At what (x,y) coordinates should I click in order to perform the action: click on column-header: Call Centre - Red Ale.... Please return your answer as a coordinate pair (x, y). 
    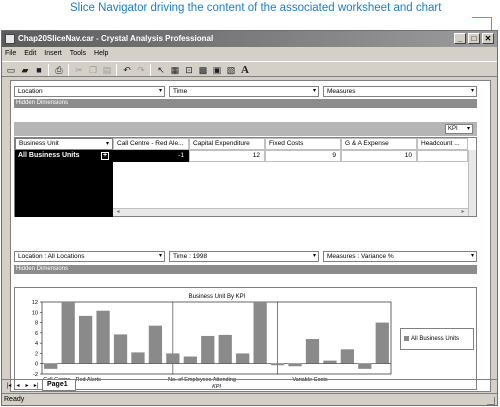
    Looking at the image, I should click on (151, 144).